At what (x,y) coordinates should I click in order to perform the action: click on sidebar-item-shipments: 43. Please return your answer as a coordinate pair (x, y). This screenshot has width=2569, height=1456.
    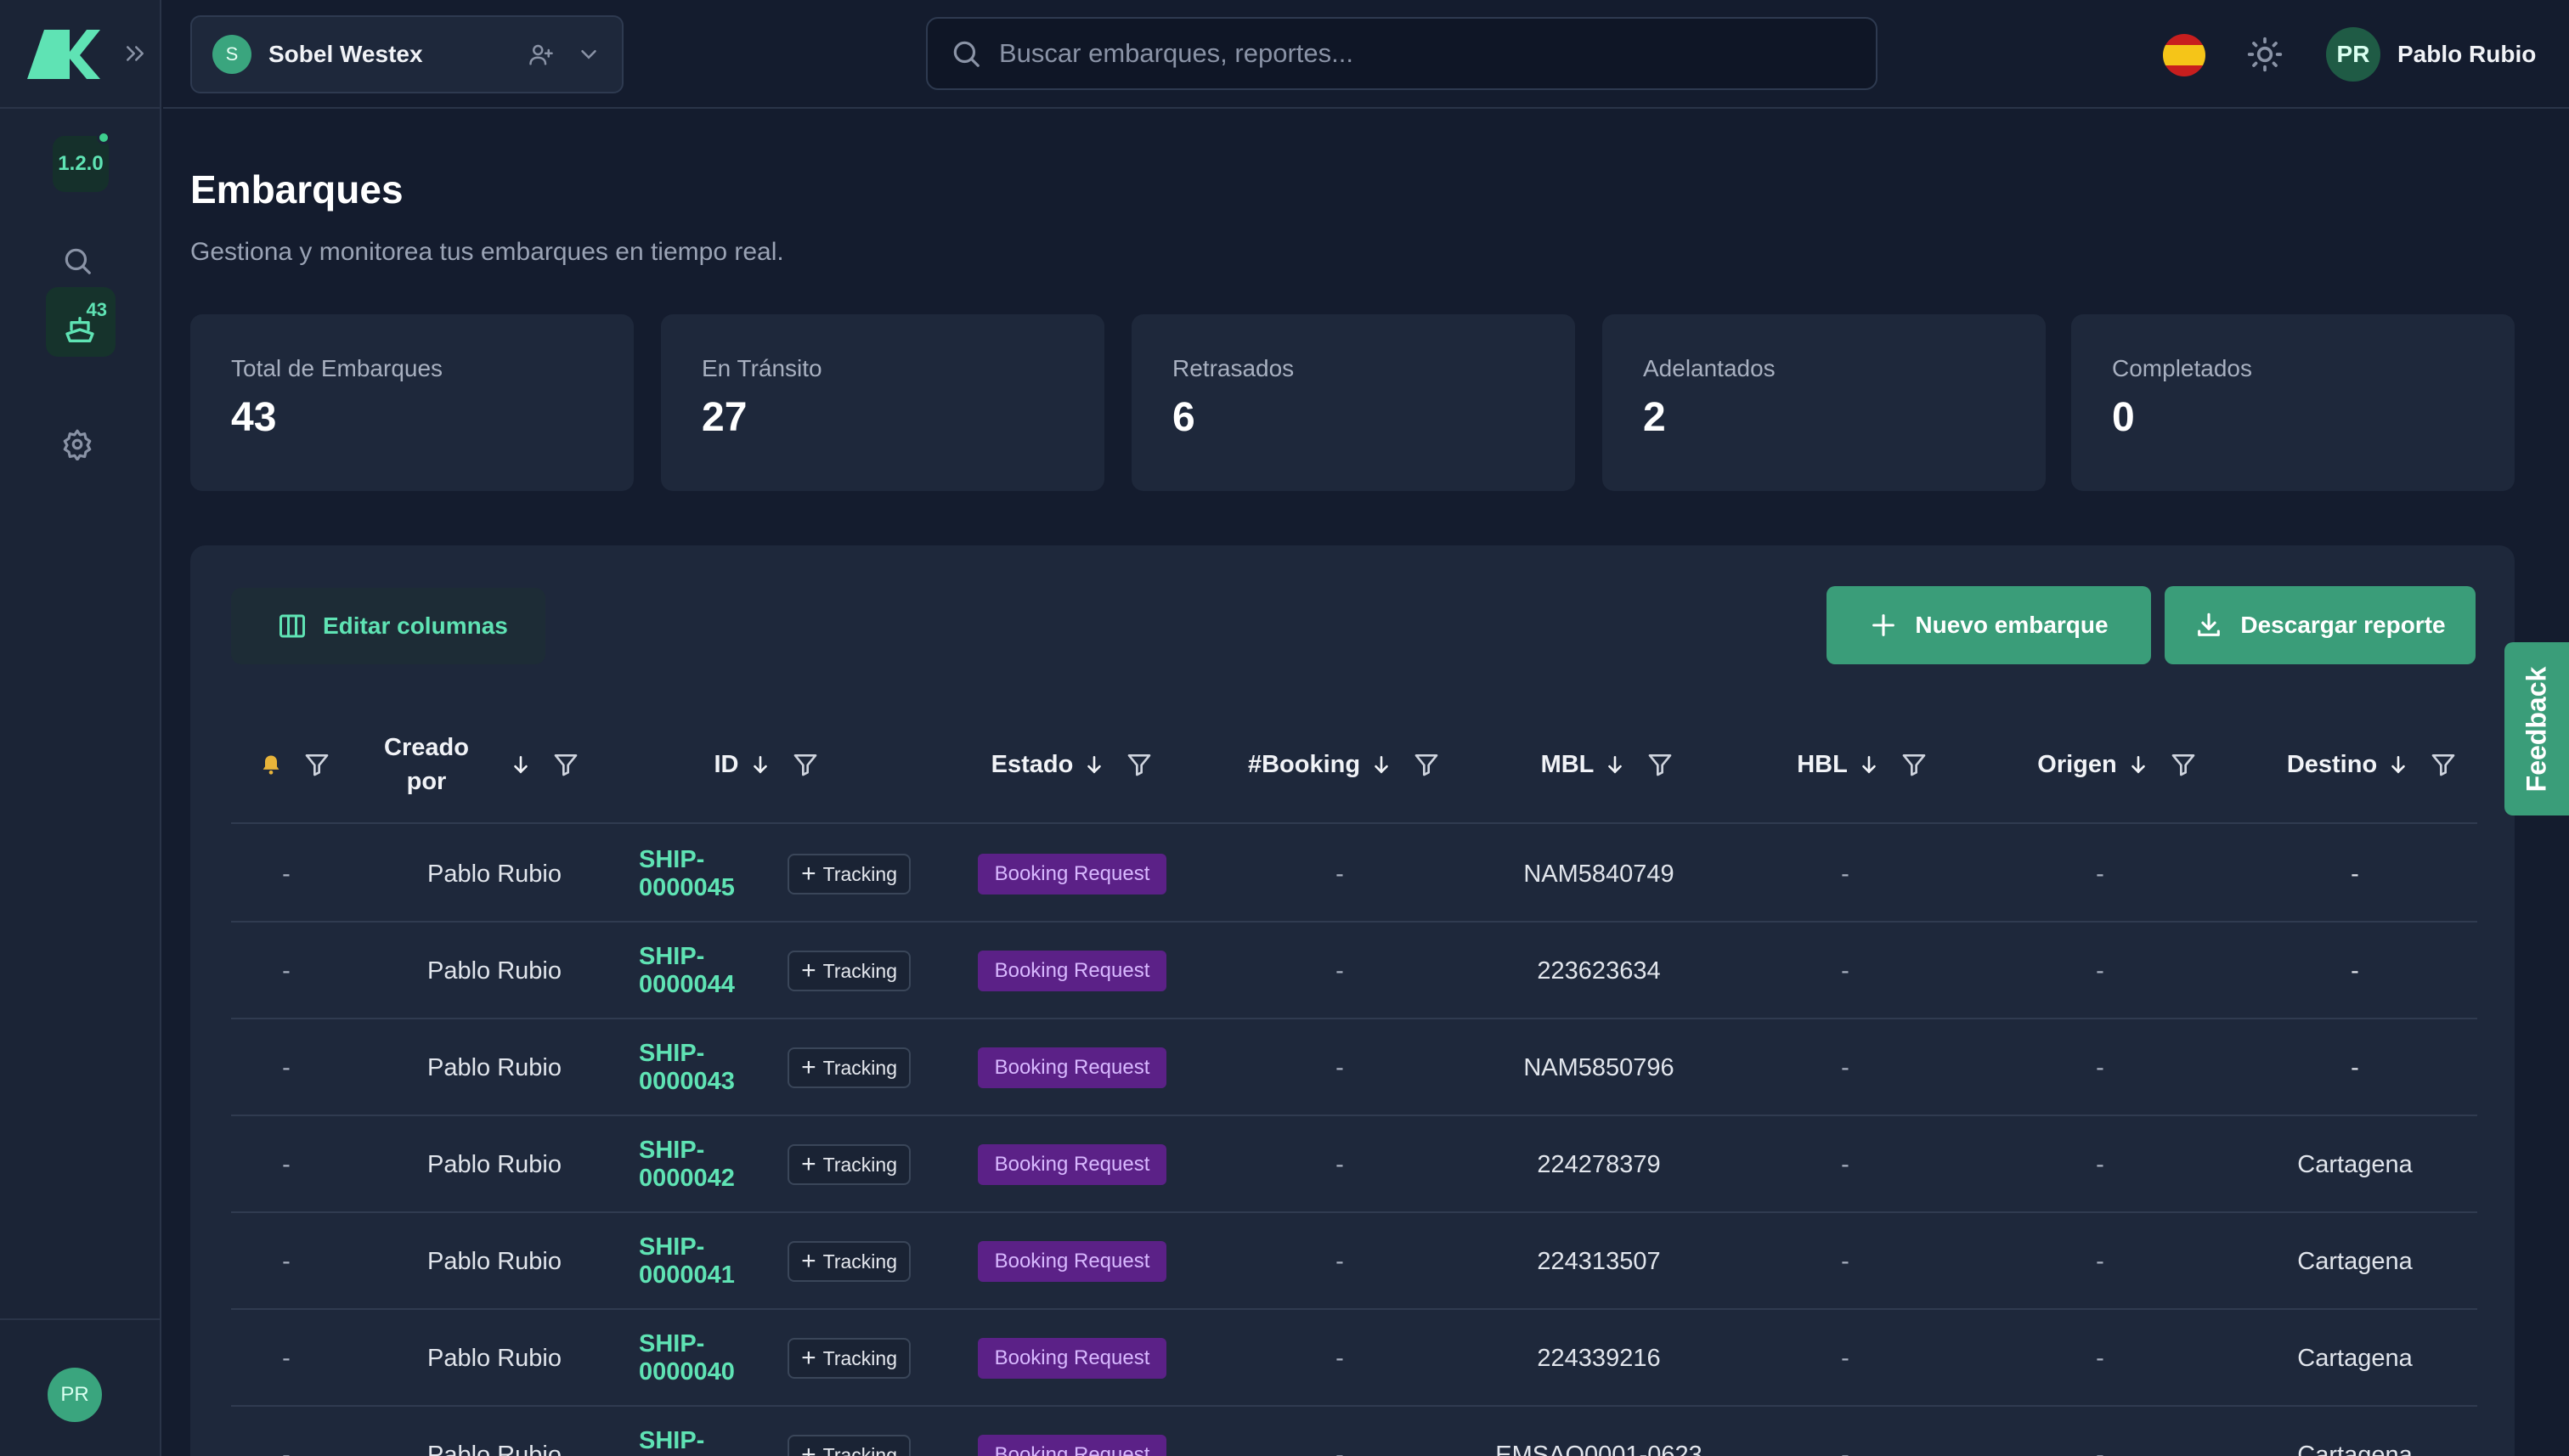
    Looking at the image, I should click on (81, 322).